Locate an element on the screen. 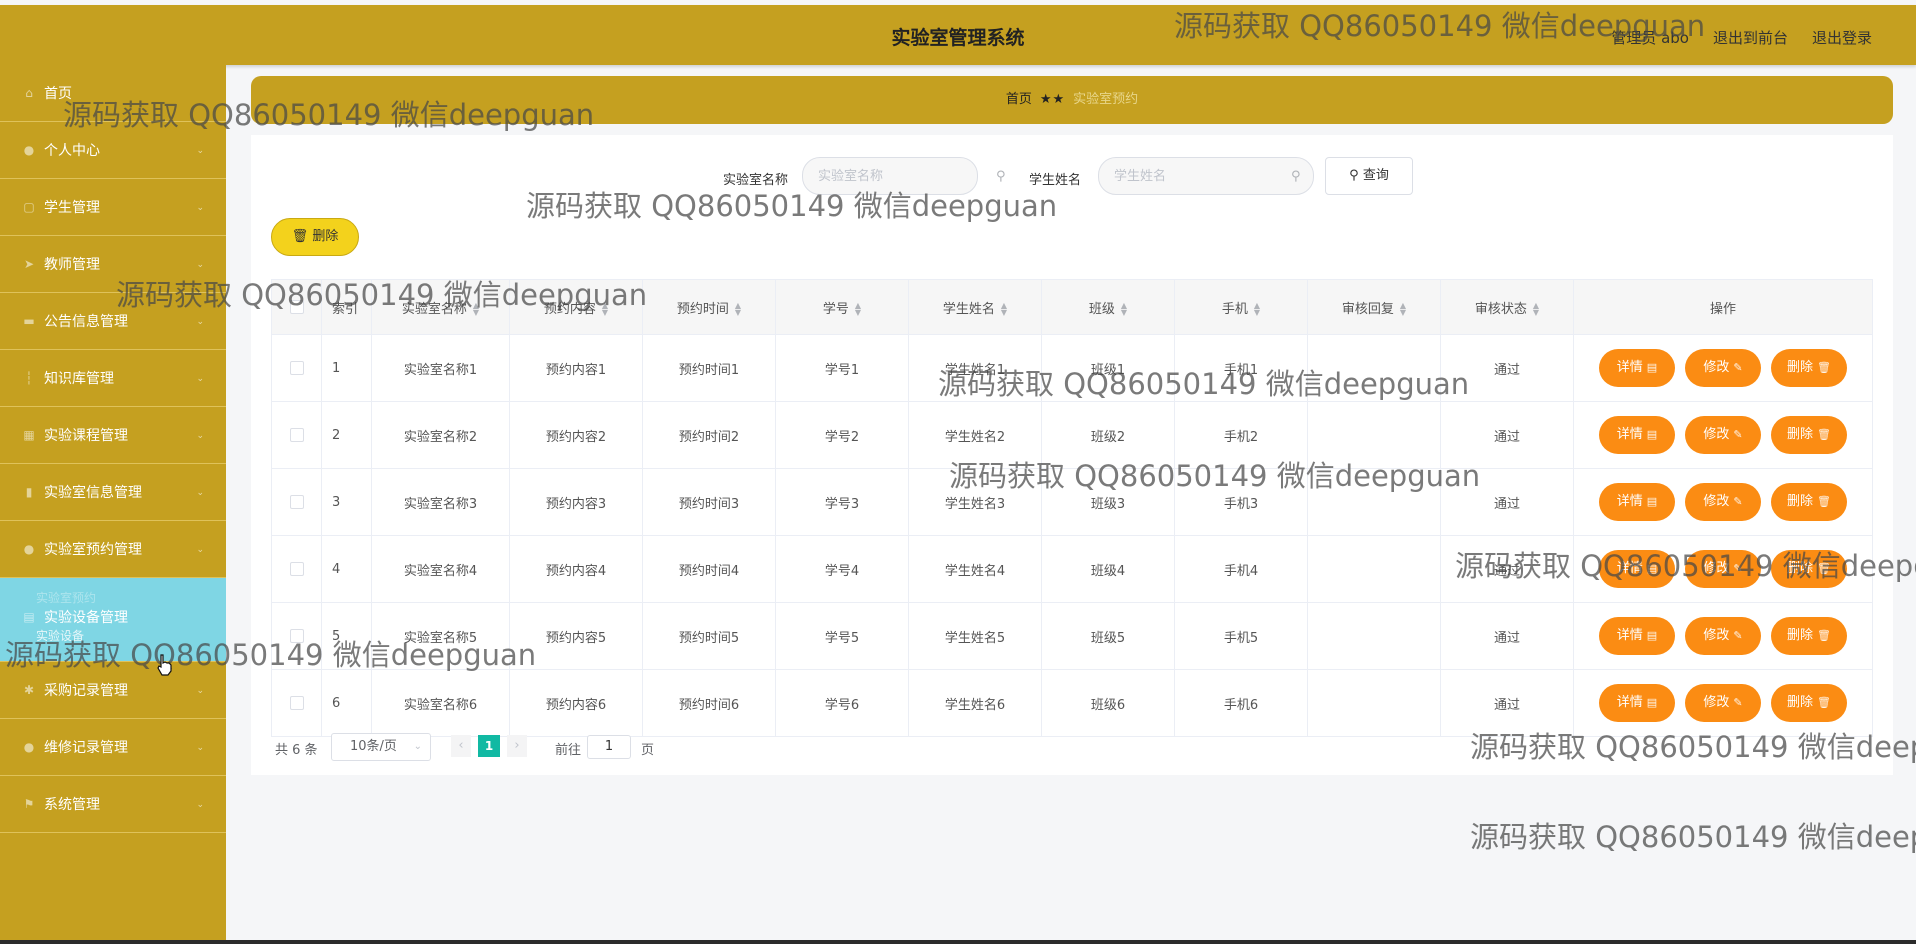  sidebar-item: ✱ 采购记录管理 ⌄ is located at coordinates (113, 690).